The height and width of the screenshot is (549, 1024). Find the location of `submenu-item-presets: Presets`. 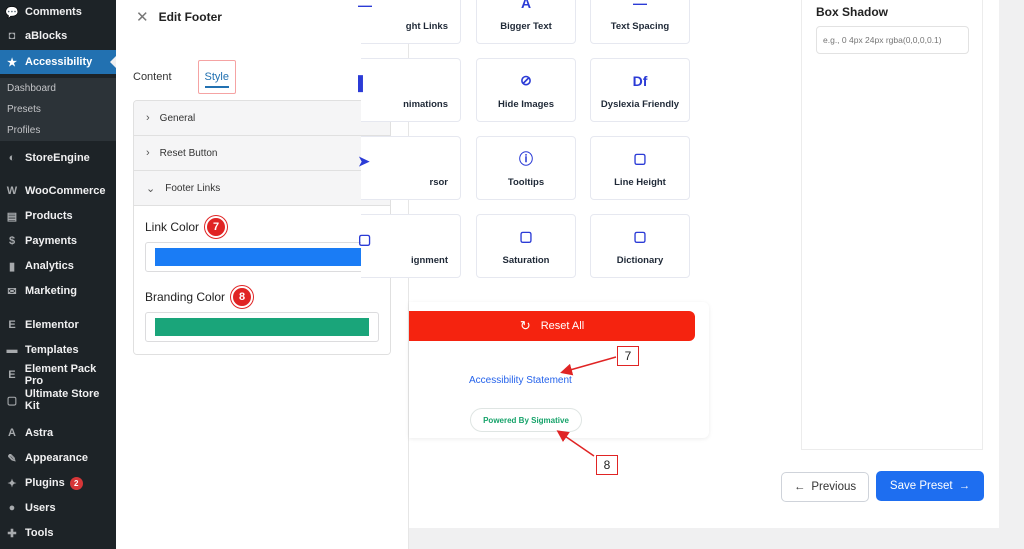

submenu-item-presets: Presets is located at coordinates (58, 109).